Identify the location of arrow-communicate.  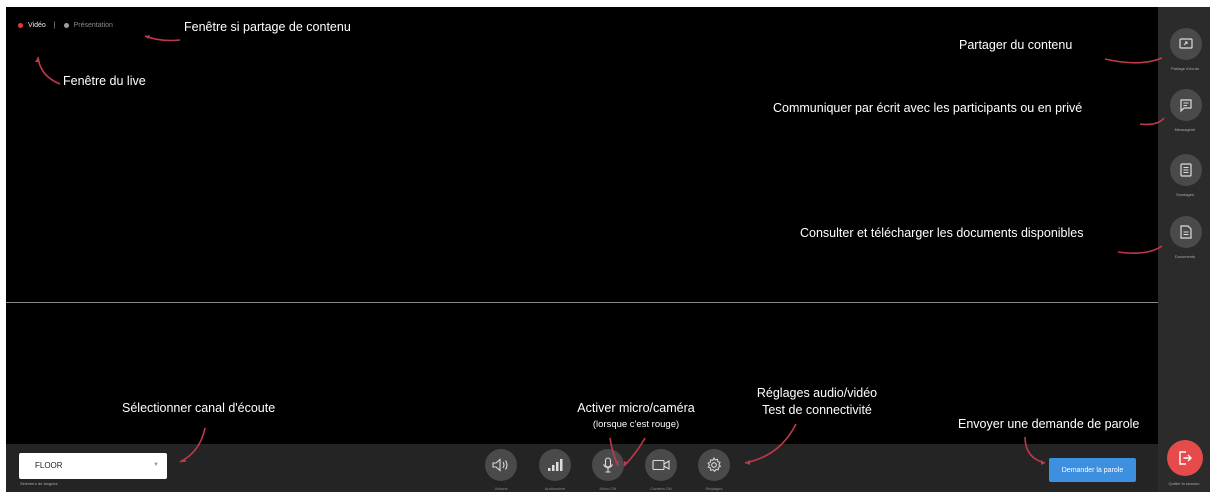
(1152, 121).